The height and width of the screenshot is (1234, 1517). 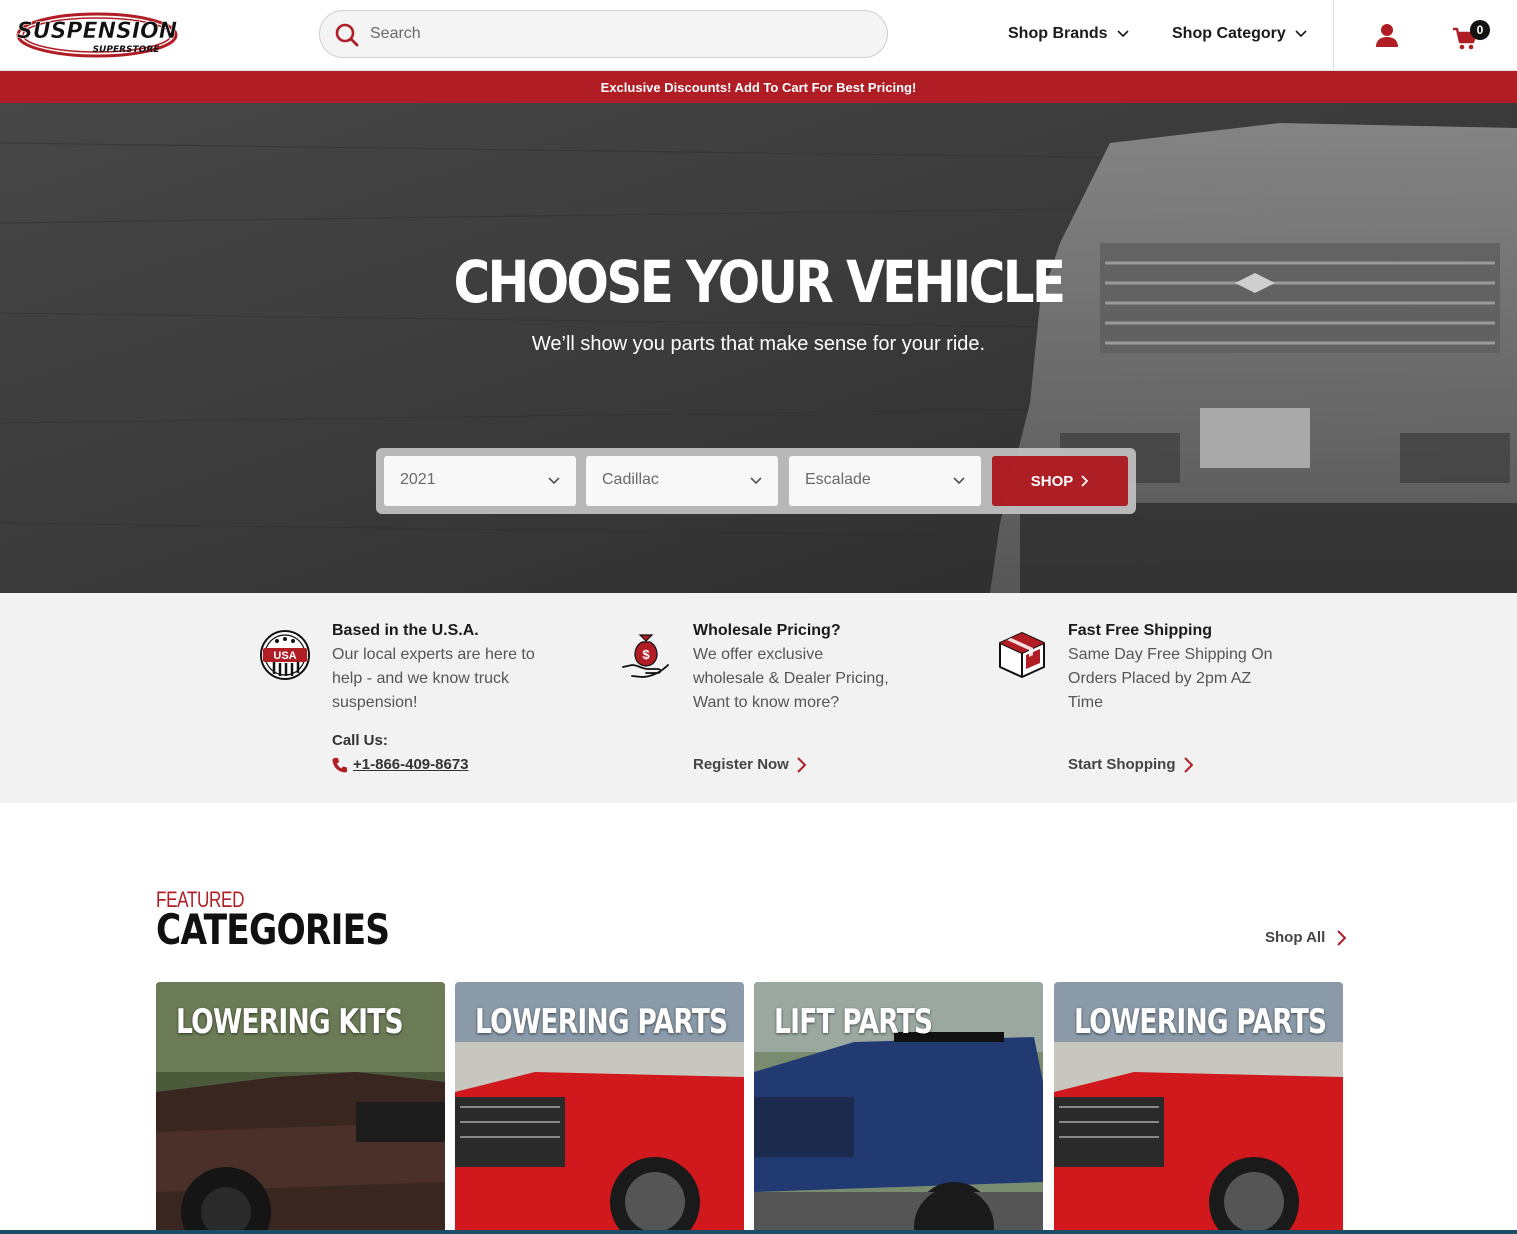 I want to click on site-logo: SUSPENSION SUPERSTORE, so click(x=97, y=35).